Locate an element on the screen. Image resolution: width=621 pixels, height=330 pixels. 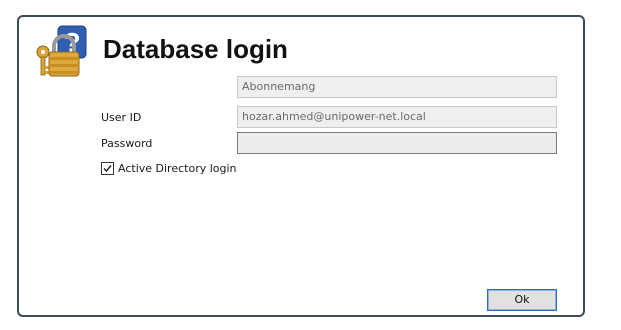
user-id-label: User ID is located at coordinates (121, 117).